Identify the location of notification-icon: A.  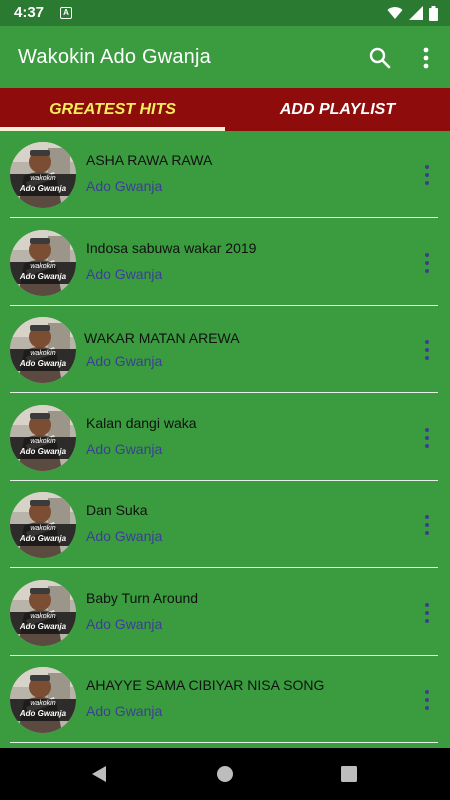
(66, 13).